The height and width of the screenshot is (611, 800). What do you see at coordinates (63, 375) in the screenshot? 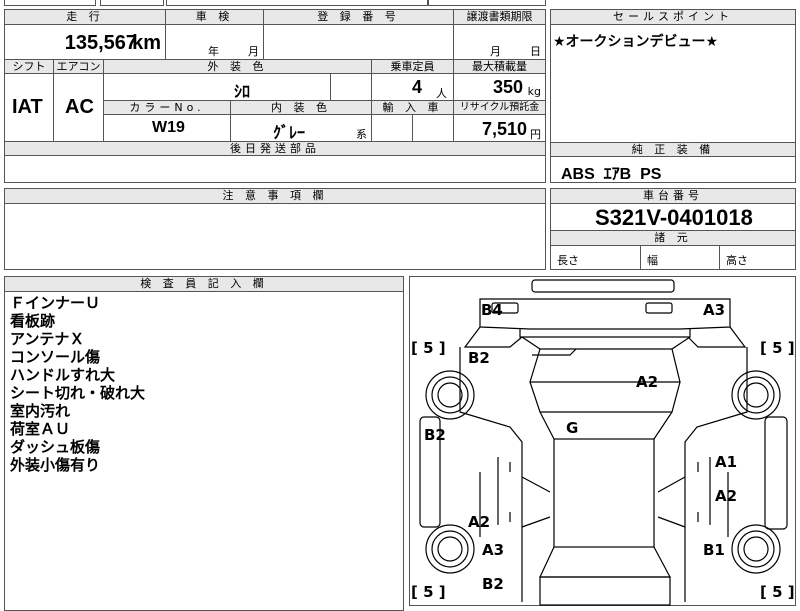
I see `note-line: ハンドルすれ大` at bounding box center [63, 375].